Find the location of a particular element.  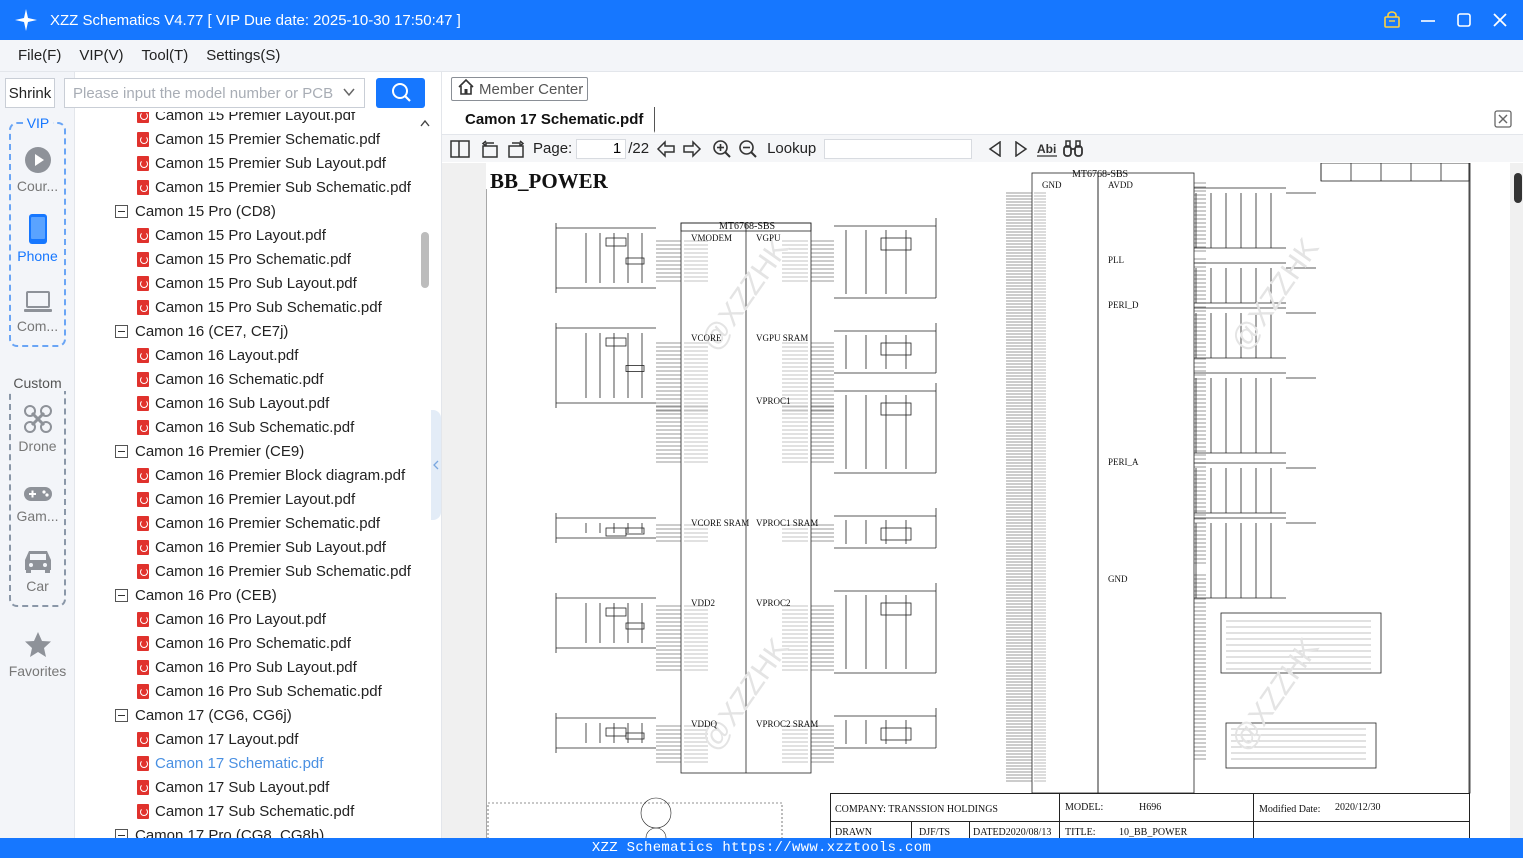

tree-folder: Camon 16 Premier (CE9) is located at coordinates (209, 451).